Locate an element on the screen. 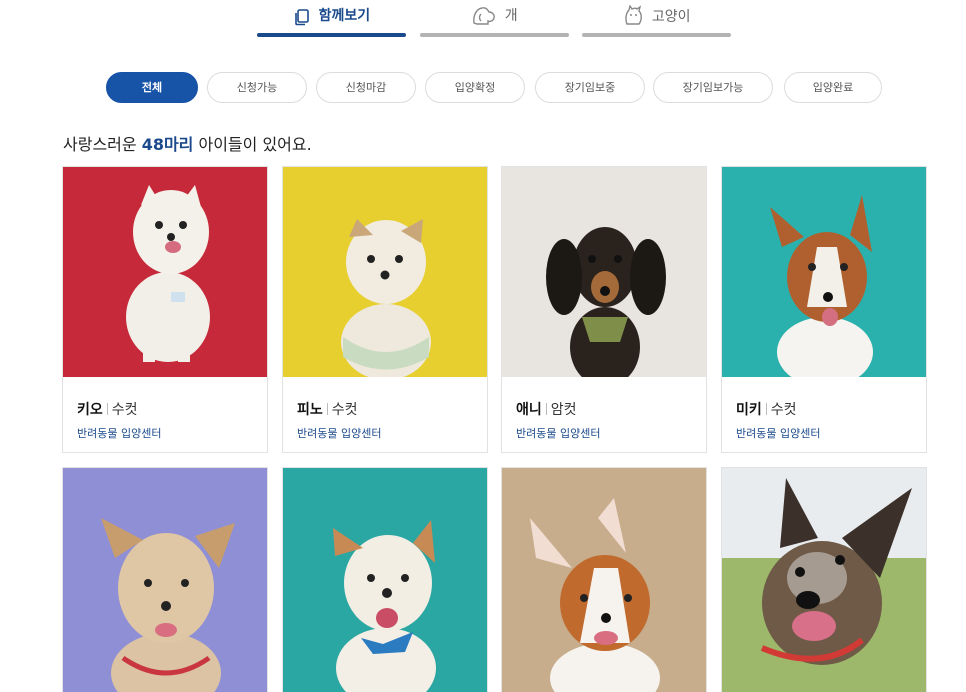 The image size is (966, 692). filter-long-term-foster: 장기임보중 is located at coordinates (590, 87).